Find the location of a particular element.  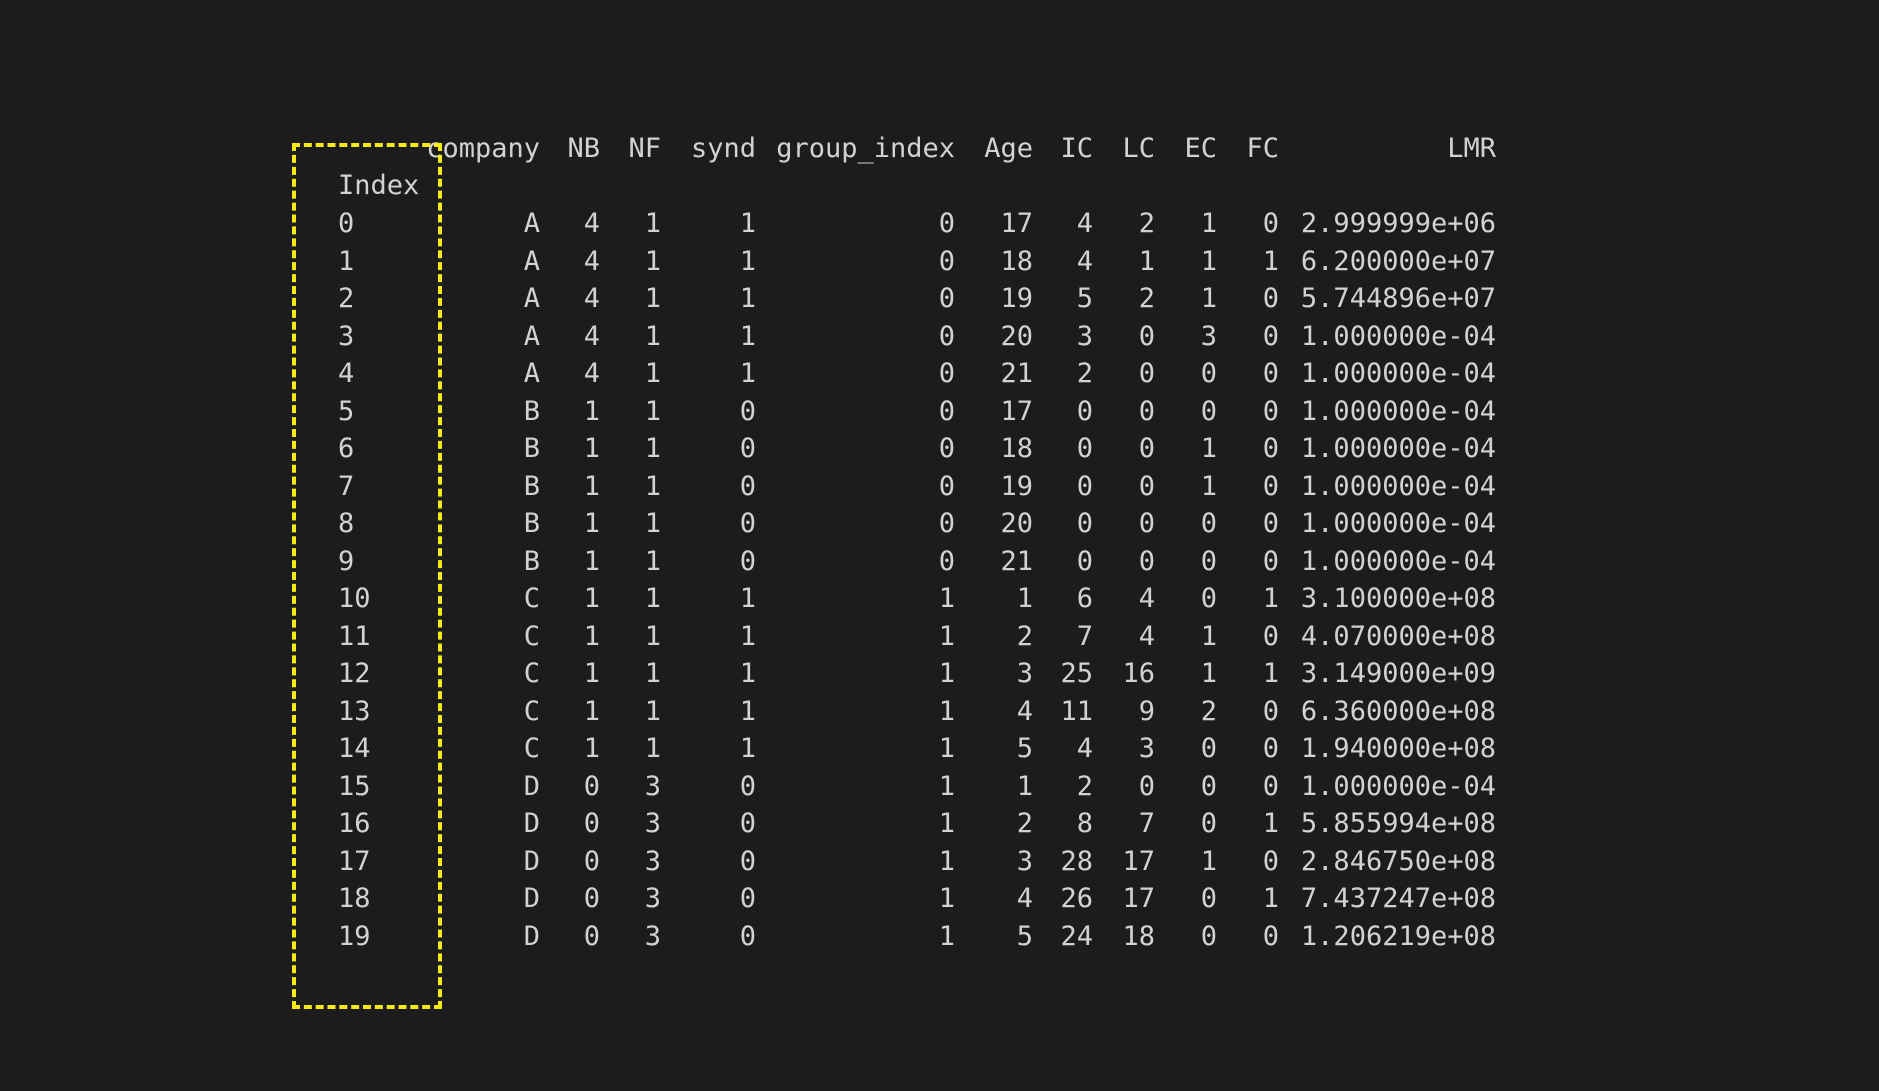

table-cell-lmr: 7.437247e+08 is located at coordinates (1398, 898).